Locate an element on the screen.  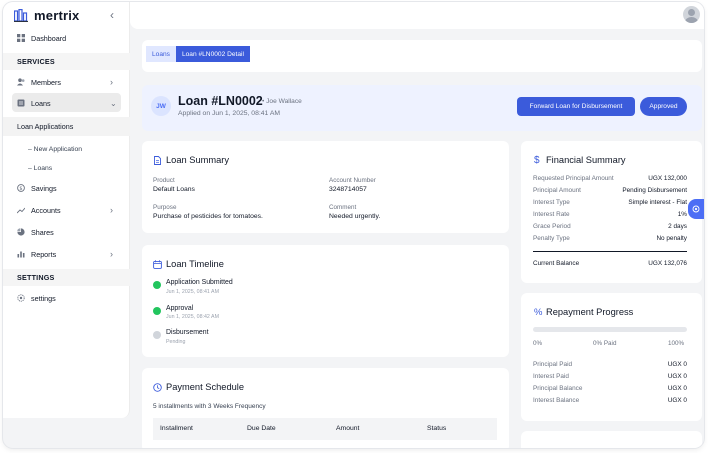
timeline-step-date: Jun 1, 2025, 08:42 AM is located at coordinates (193, 317).